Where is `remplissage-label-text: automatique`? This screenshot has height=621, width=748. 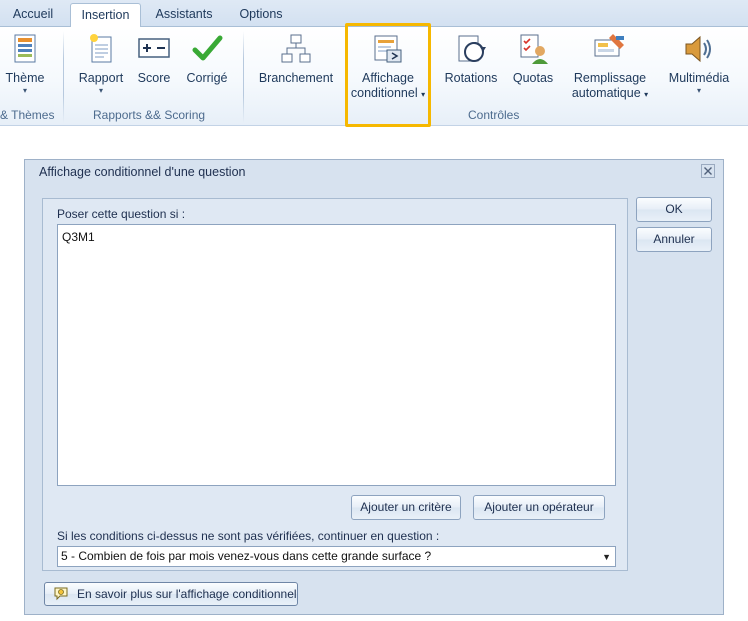 remplissage-label-text: automatique is located at coordinates (606, 93).